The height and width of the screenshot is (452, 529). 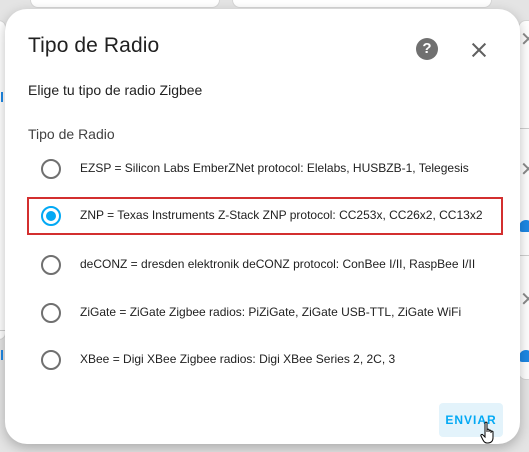 I want to click on radio-group-label: Tipo de Radio, so click(x=71, y=134).